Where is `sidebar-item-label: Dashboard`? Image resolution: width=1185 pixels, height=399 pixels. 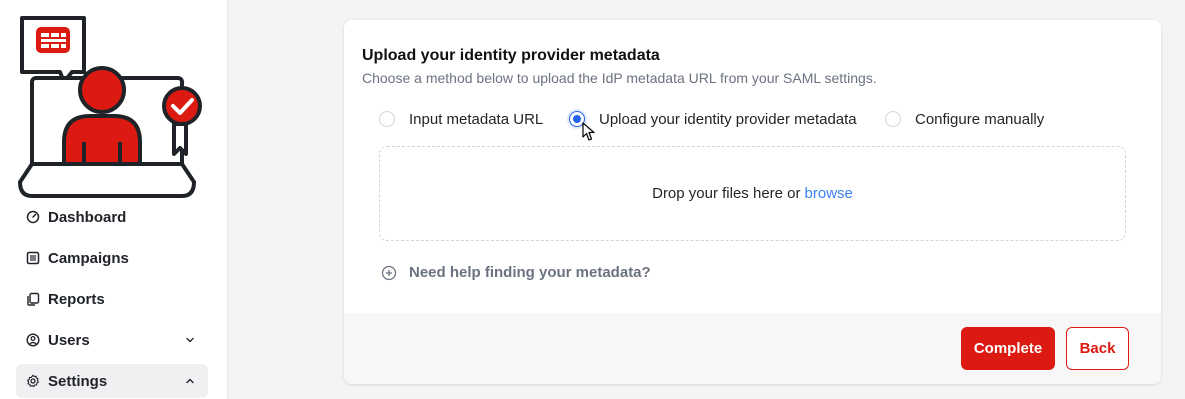
sidebar-item-label: Dashboard is located at coordinates (87, 217).